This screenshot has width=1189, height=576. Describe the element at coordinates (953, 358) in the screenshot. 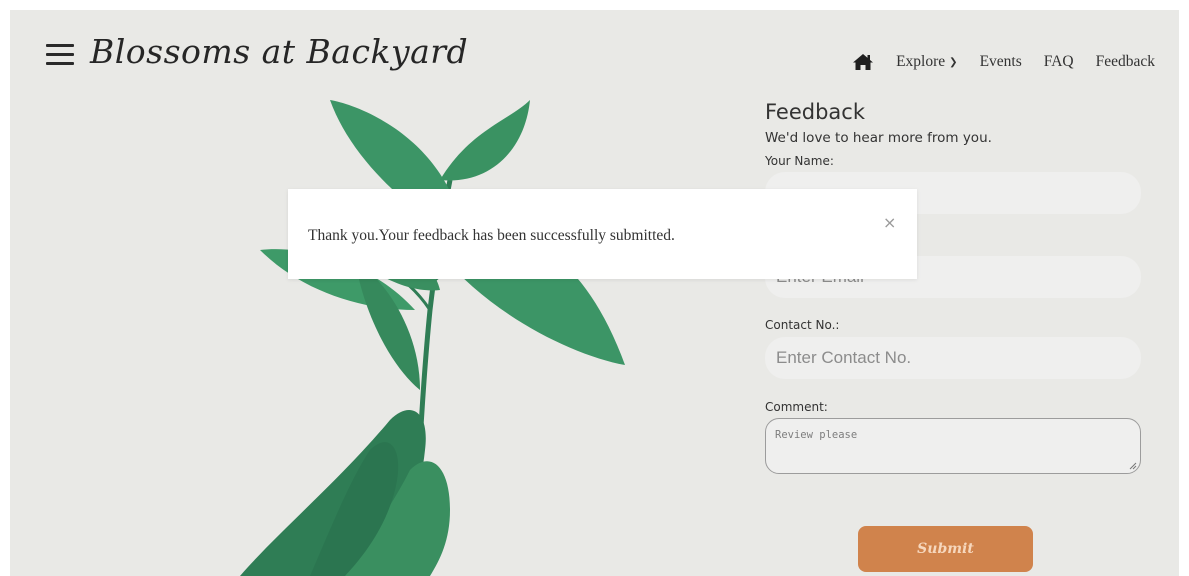

I see `contact-input: Enter Contact No.` at that location.